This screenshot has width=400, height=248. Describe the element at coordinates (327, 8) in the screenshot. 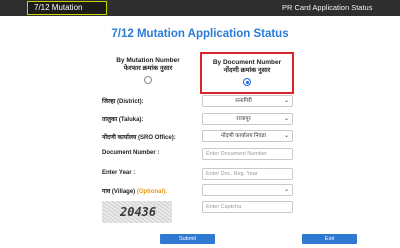

I see `tab-pr-card-status: PR Card Application Status` at that location.